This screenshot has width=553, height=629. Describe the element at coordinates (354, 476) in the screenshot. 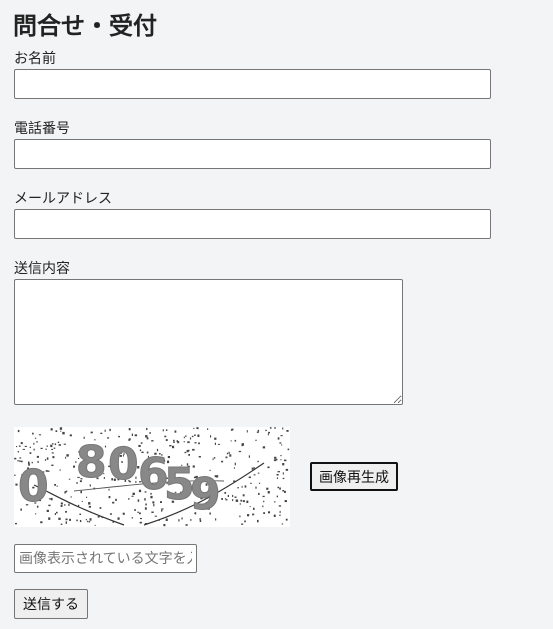

I see `regenerate-captcha-button: 画像再生成` at that location.